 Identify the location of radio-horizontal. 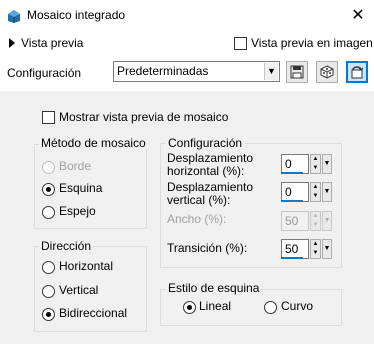
(48, 267).